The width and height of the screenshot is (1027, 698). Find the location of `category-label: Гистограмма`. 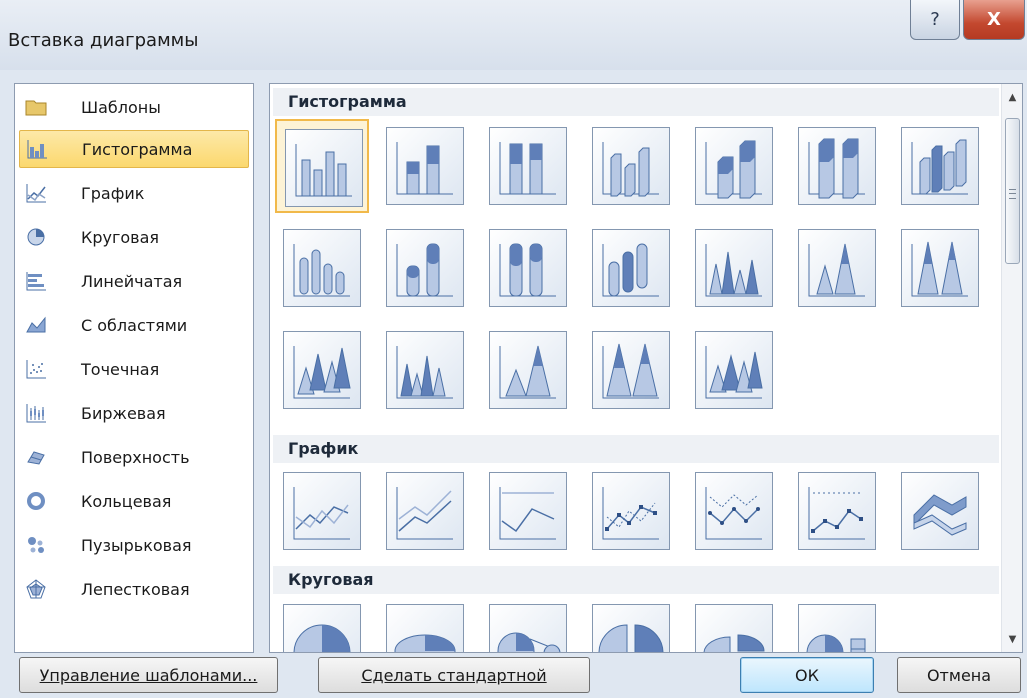

category-label: Гистограмма is located at coordinates (137, 149).